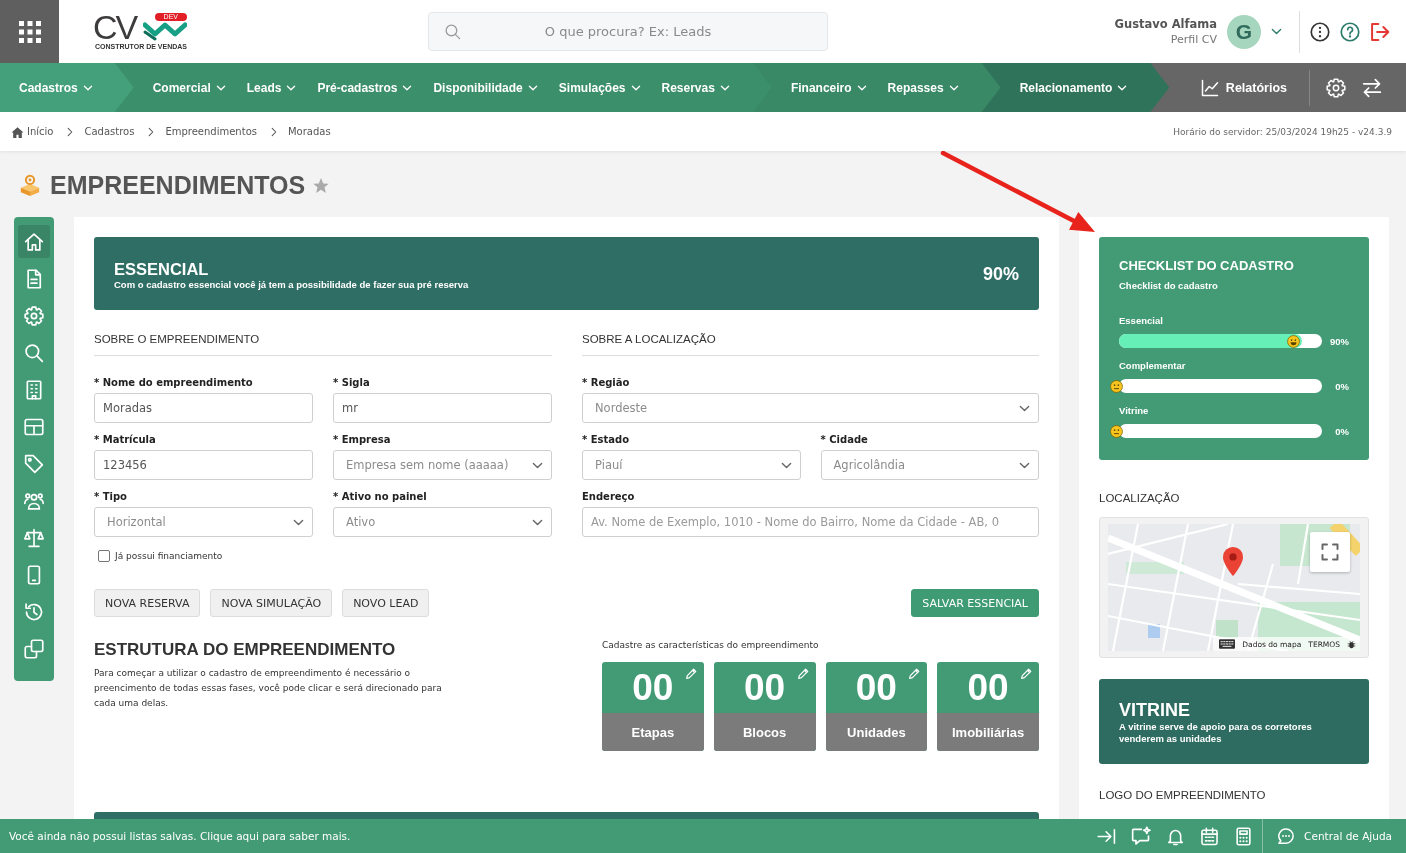 The height and width of the screenshot is (853, 1406). I want to click on select-field: Ativo, so click(442, 522).